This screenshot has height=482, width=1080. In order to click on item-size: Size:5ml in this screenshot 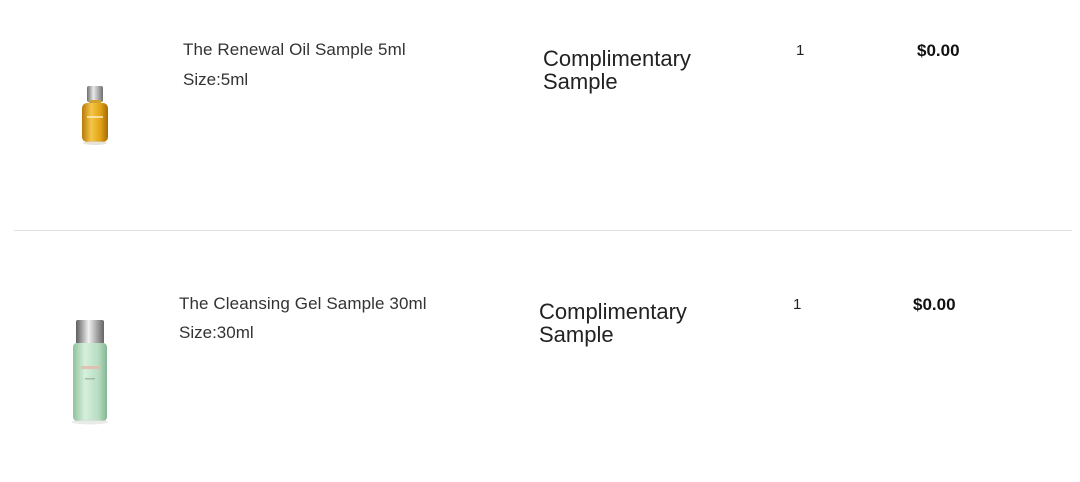, I will do `click(216, 79)`.